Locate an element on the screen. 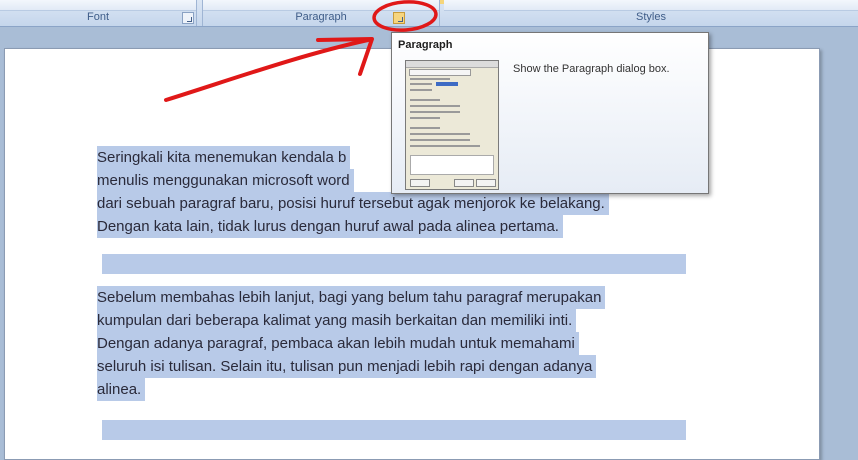 This screenshot has height=460, width=858. tooltip-title: Paragraph is located at coordinates (425, 45).